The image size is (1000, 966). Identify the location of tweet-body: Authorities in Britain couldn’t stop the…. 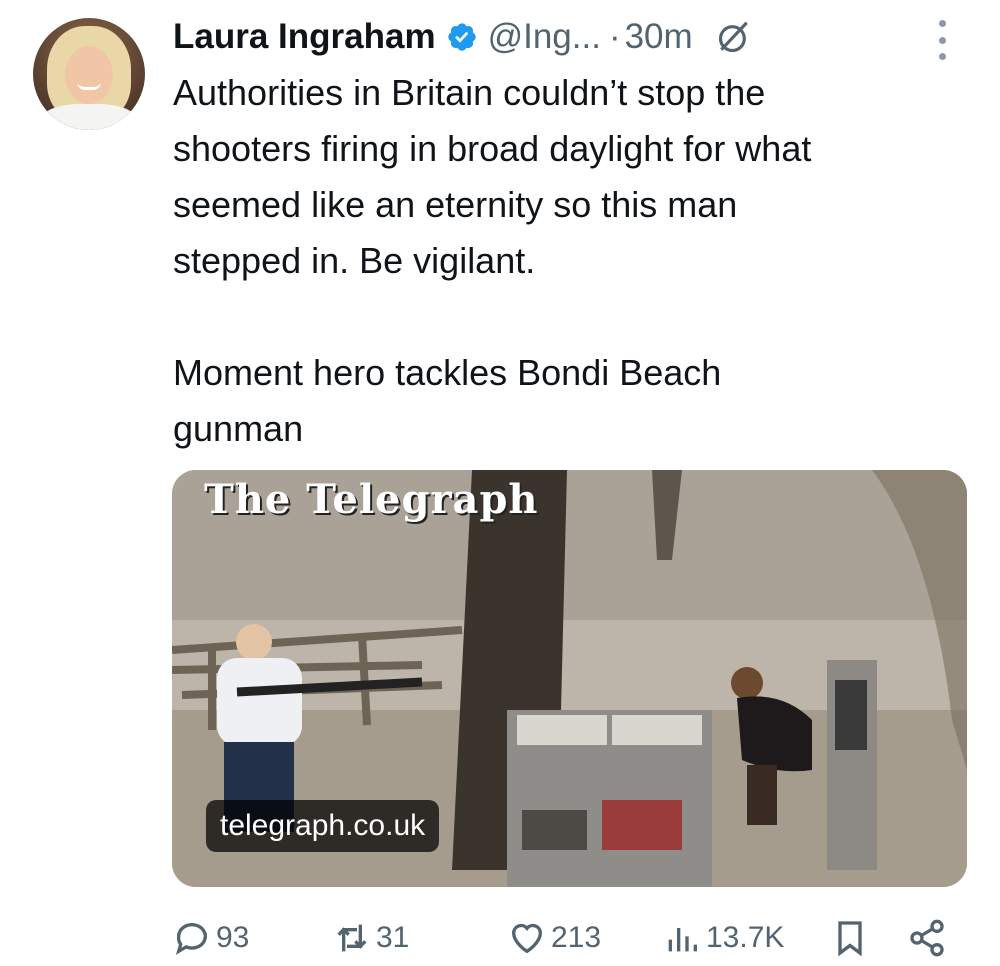
(492, 176).